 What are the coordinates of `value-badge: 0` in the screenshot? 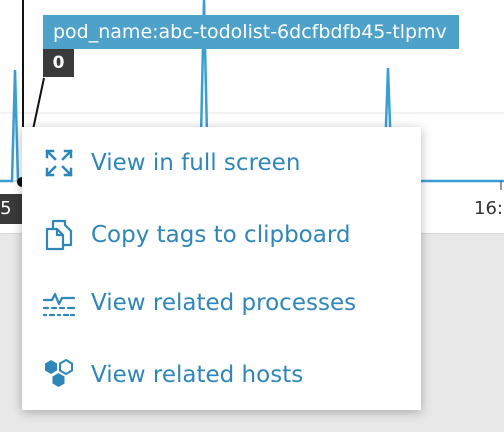 It's located at (58, 63).